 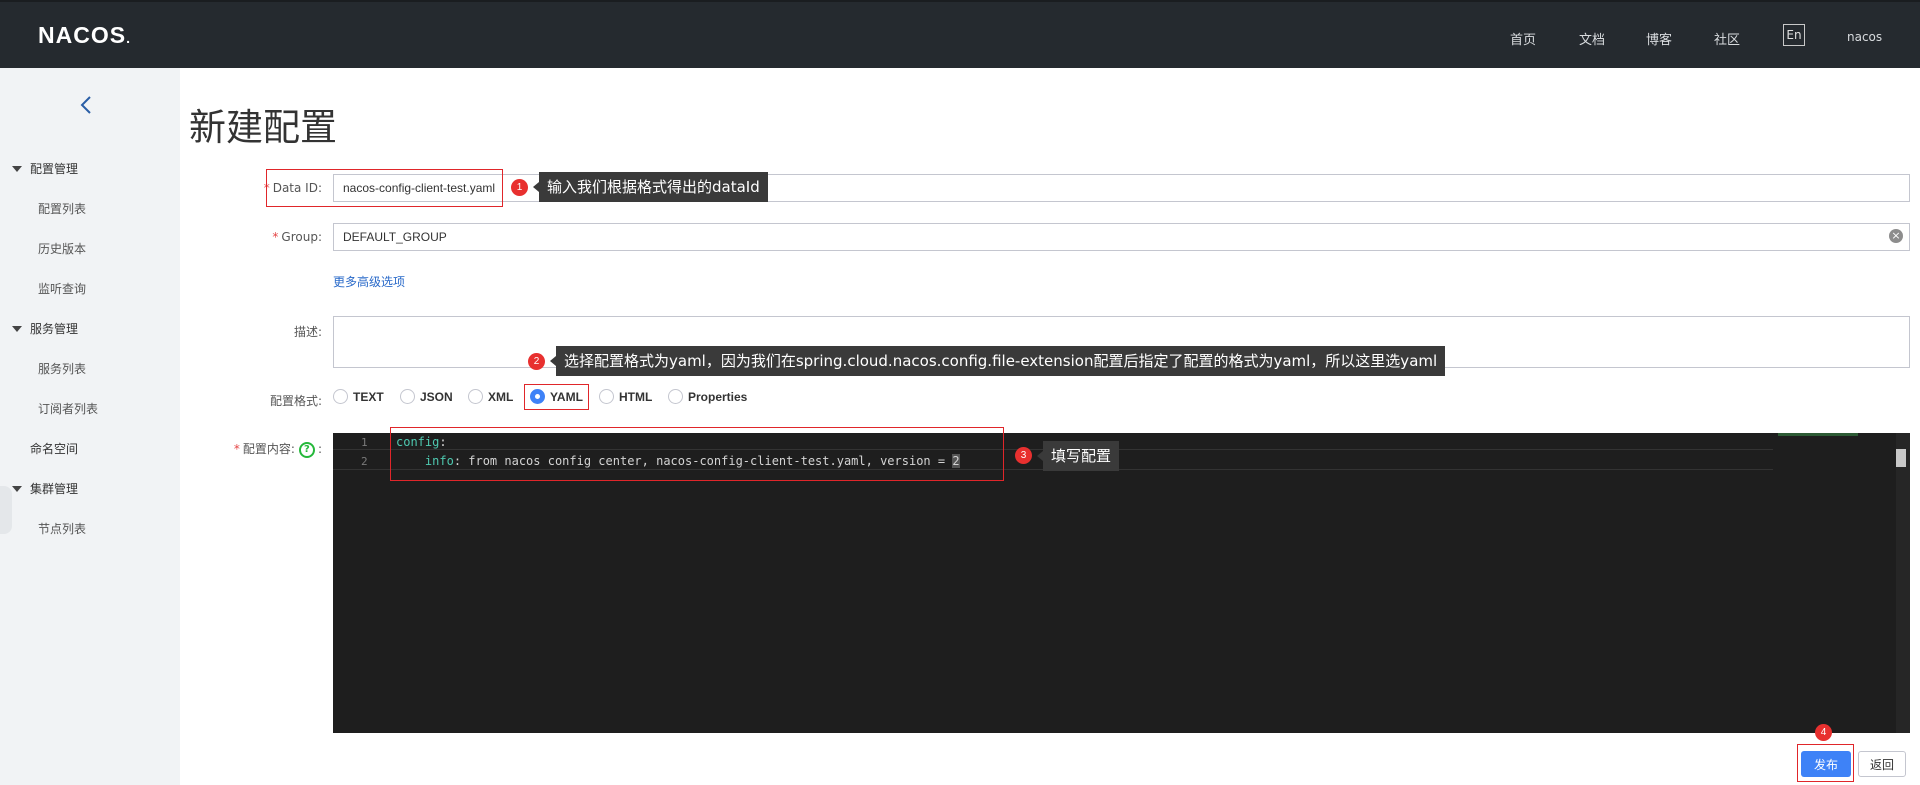 I want to click on tooltip-data-id: 输入我们根据格式得出的dataId, so click(x=650, y=187).